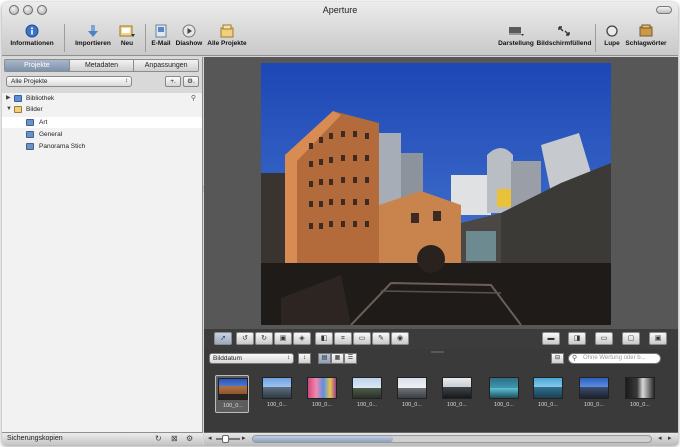  Describe the element at coordinates (8, 98) in the screenshot. I see `disclosure-collapsed-icon: ▶` at that location.